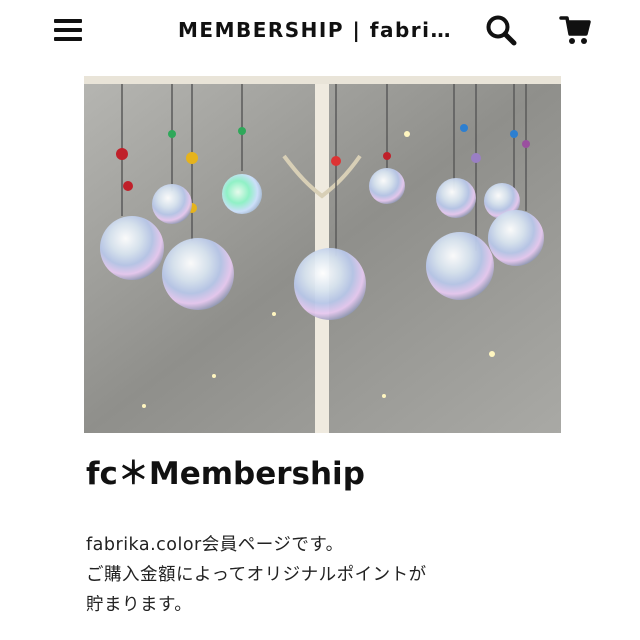 Image resolution: width=640 pixels, height=640 pixels. I want to click on shopping-cart-icon, so click(575, 30).